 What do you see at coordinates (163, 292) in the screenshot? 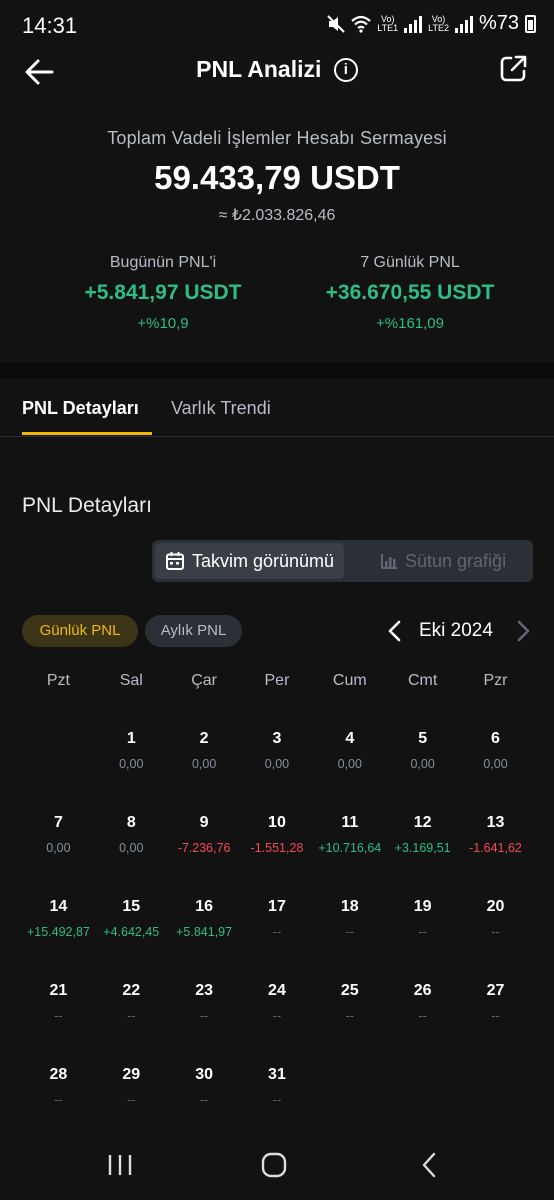
I see `today-pnl-value: +5.841,97 USDT` at bounding box center [163, 292].